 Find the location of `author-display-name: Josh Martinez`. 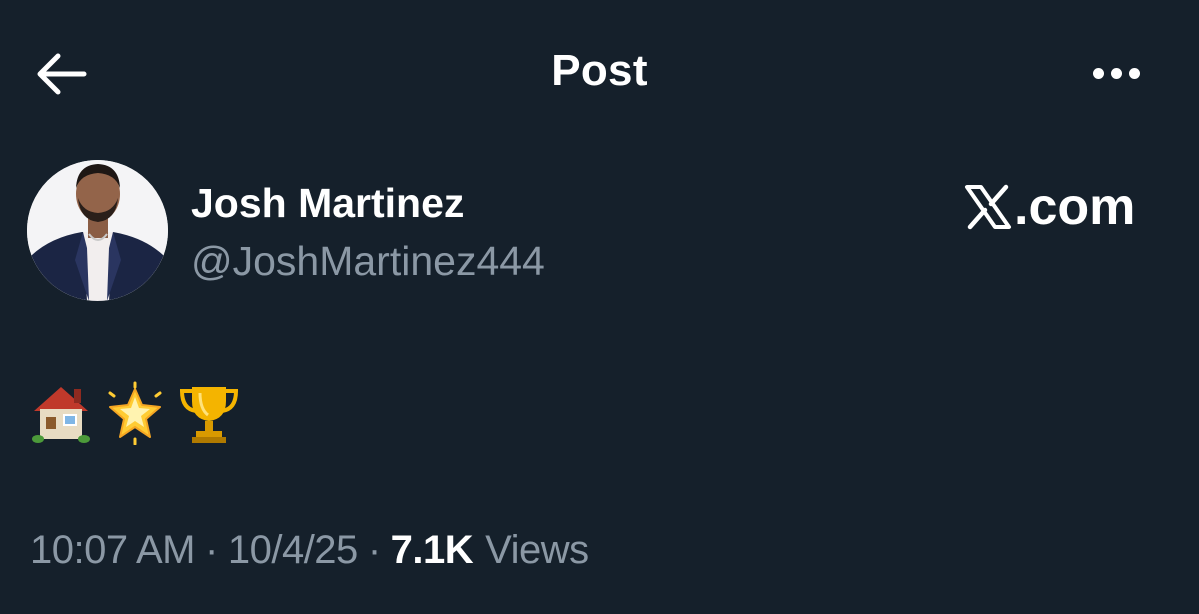

author-display-name: Josh Martinez is located at coordinates (327, 203).